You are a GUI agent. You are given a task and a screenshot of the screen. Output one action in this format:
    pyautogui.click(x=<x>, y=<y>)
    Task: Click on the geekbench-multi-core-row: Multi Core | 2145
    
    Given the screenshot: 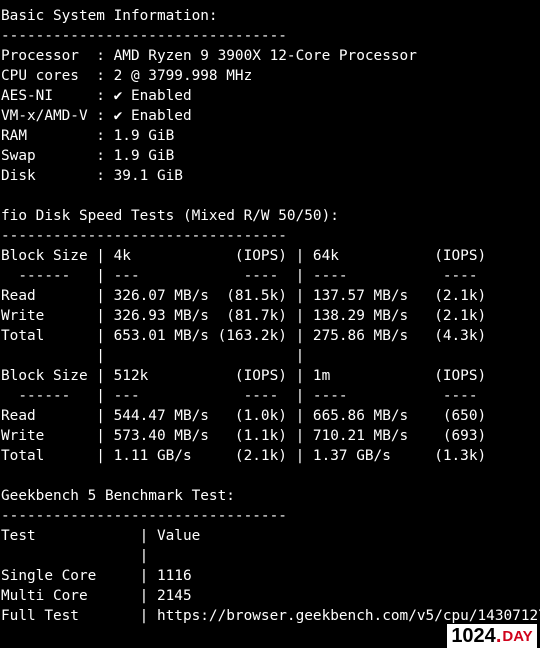 What is the action you would take?
    pyautogui.click(x=96, y=596)
    